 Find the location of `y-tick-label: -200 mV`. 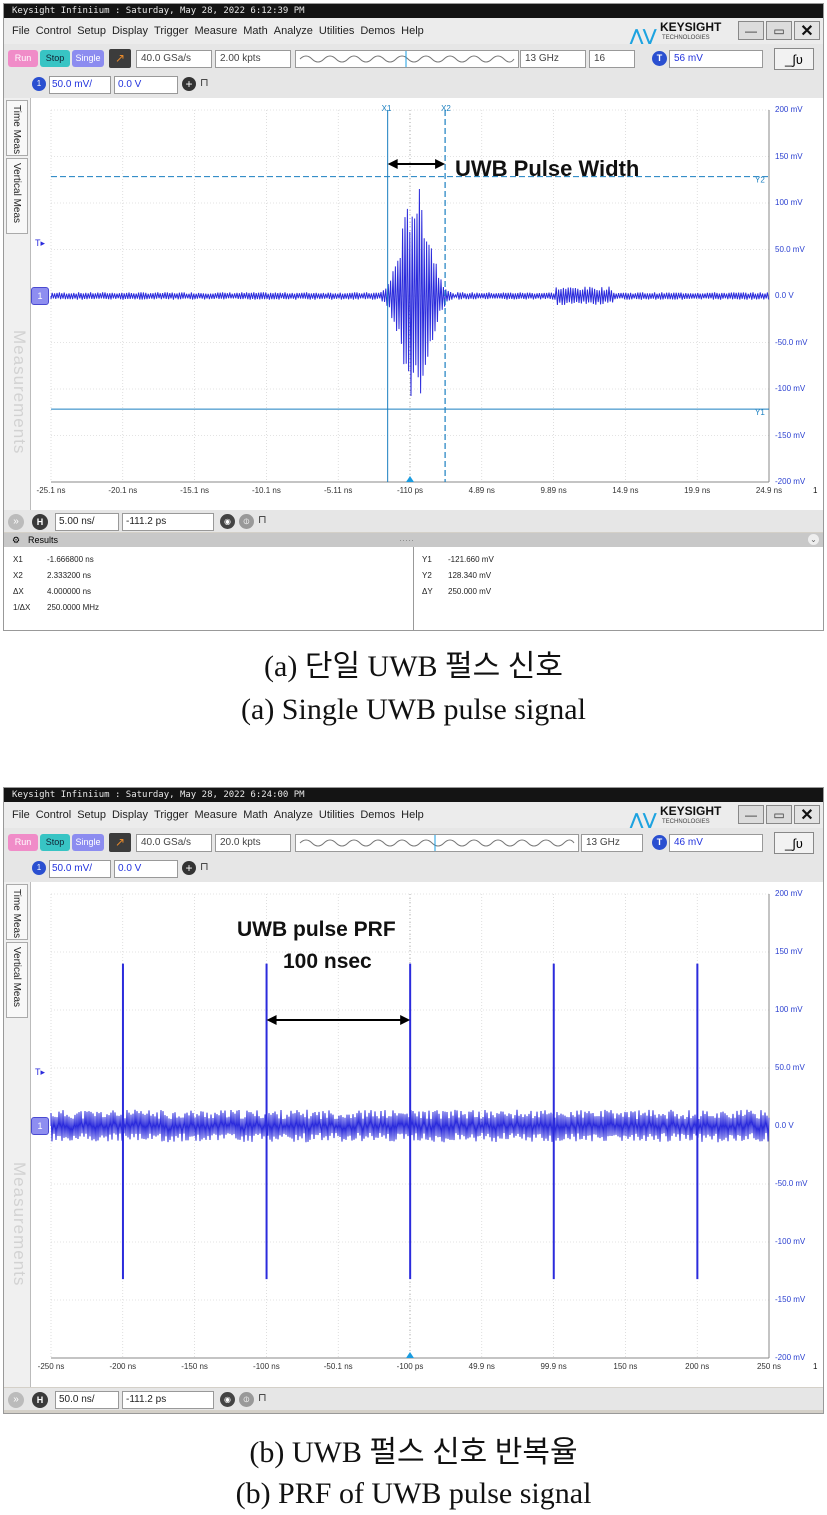

y-tick-label: -200 mV is located at coordinates (790, 481).